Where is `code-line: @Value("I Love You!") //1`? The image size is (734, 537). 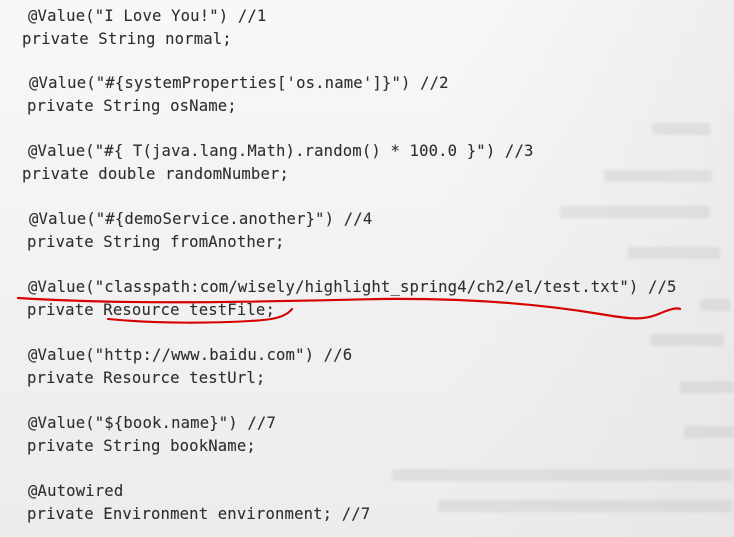 code-line: @Value("I Love You!") //1 is located at coordinates (147, 16).